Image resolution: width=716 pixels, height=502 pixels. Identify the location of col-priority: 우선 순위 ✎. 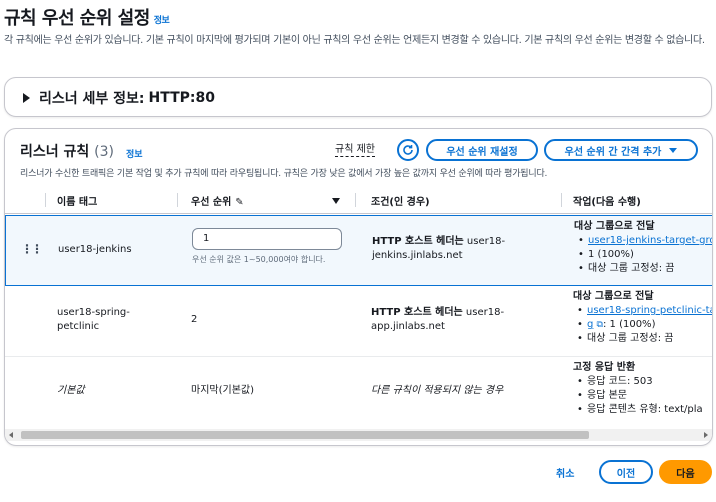
(217, 200).